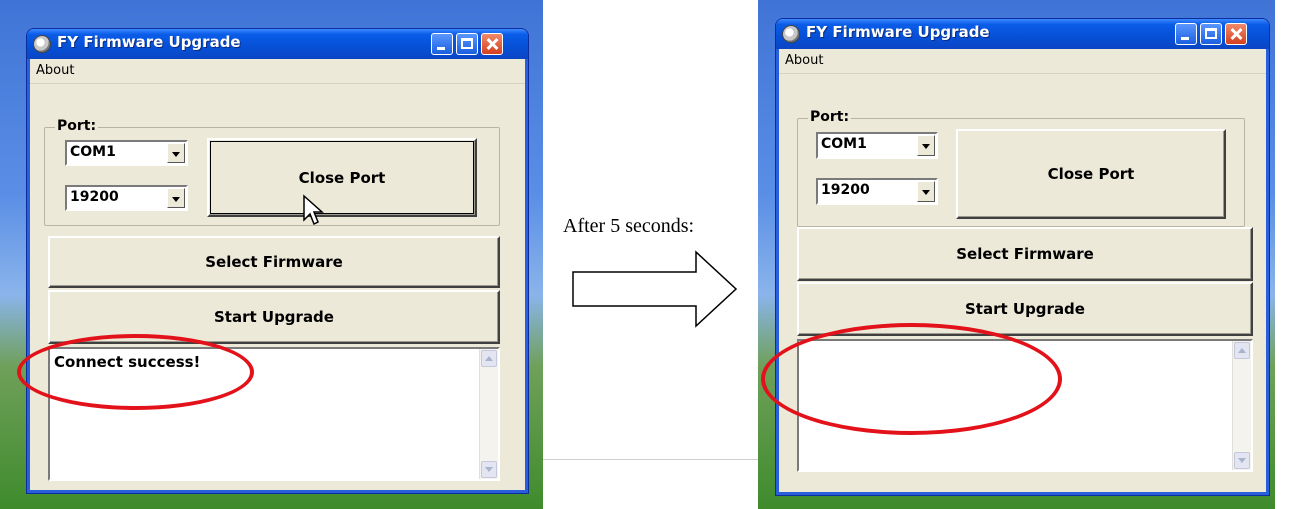 The image size is (1289, 509). Describe the element at coordinates (650, 459) in the screenshot. I see `divider-line` at that location.